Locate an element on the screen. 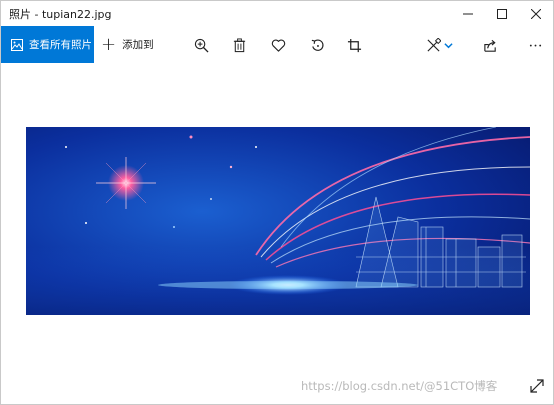 This screenshot has height=405, width=554. maximize-icon is located at coordinates (502, 13).